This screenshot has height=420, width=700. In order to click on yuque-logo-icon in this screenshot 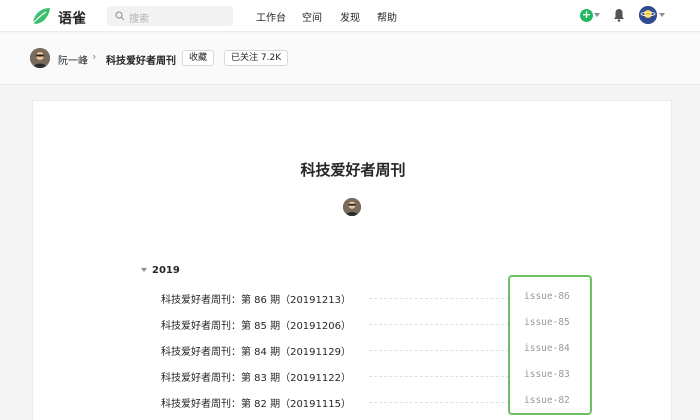, I will do `click(41, 16)`.